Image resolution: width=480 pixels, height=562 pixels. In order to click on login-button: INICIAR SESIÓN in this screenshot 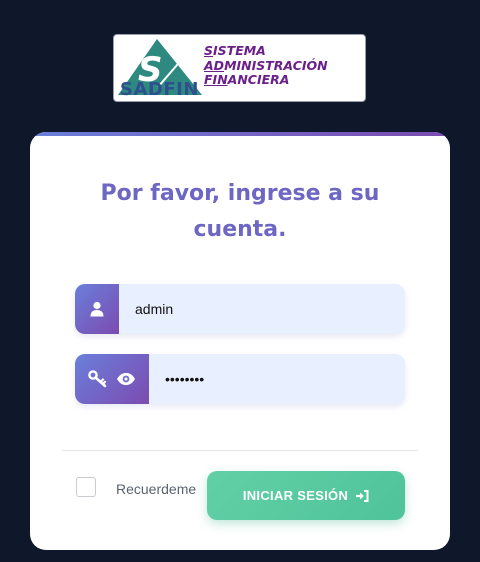, I will do `click(306, 495)`.